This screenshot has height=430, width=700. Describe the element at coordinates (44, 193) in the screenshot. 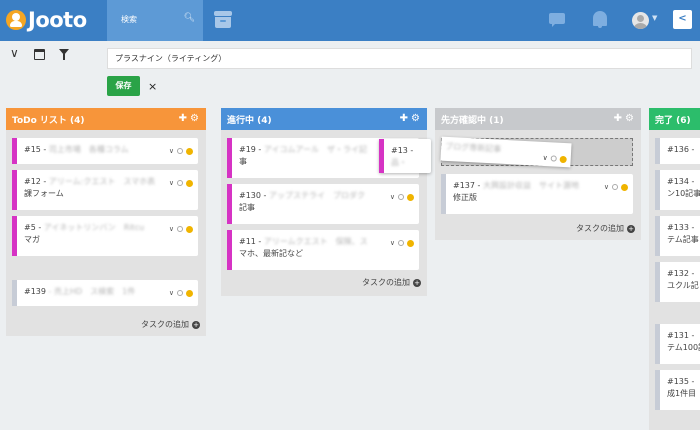

I see `task-text-line2: 課フォーム` at that location.